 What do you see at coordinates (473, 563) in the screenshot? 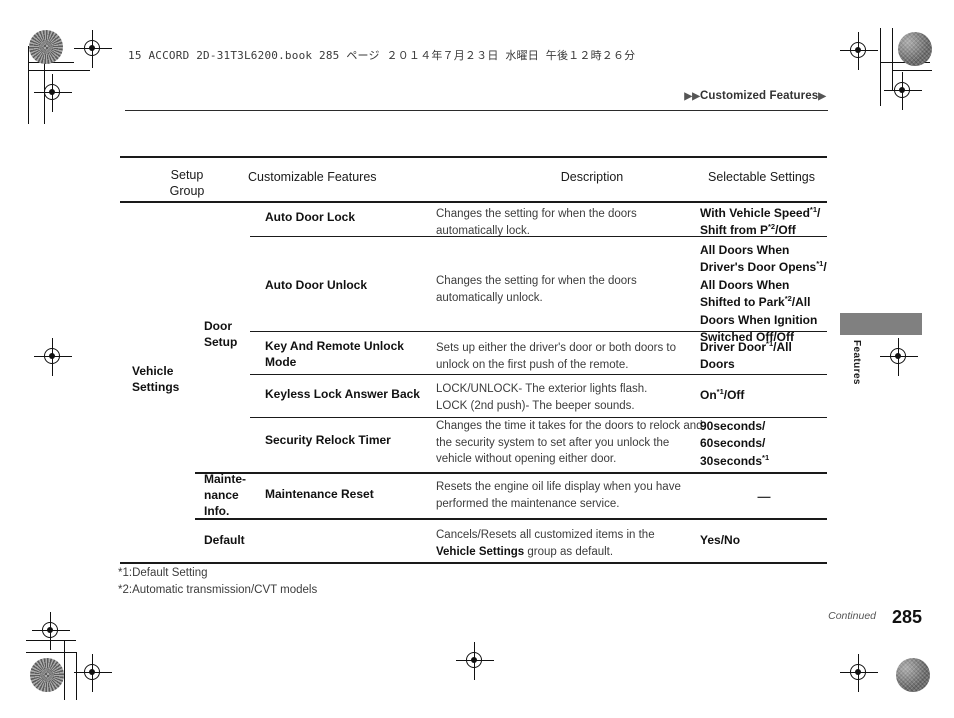
I see `table-bottom-rule` at bounding box center [473, 563].